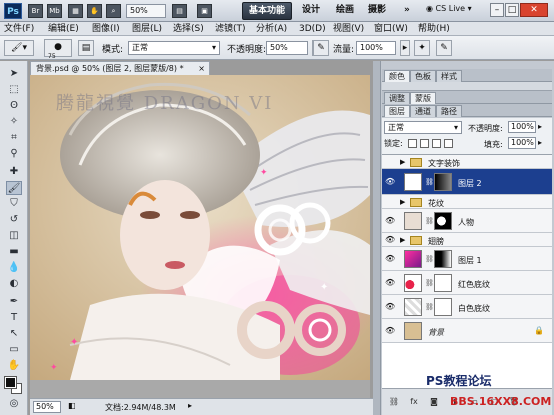 The image size is (554, 415). I want to click on clone-stamp-tool-icon: ⛉, so click(14, 204).